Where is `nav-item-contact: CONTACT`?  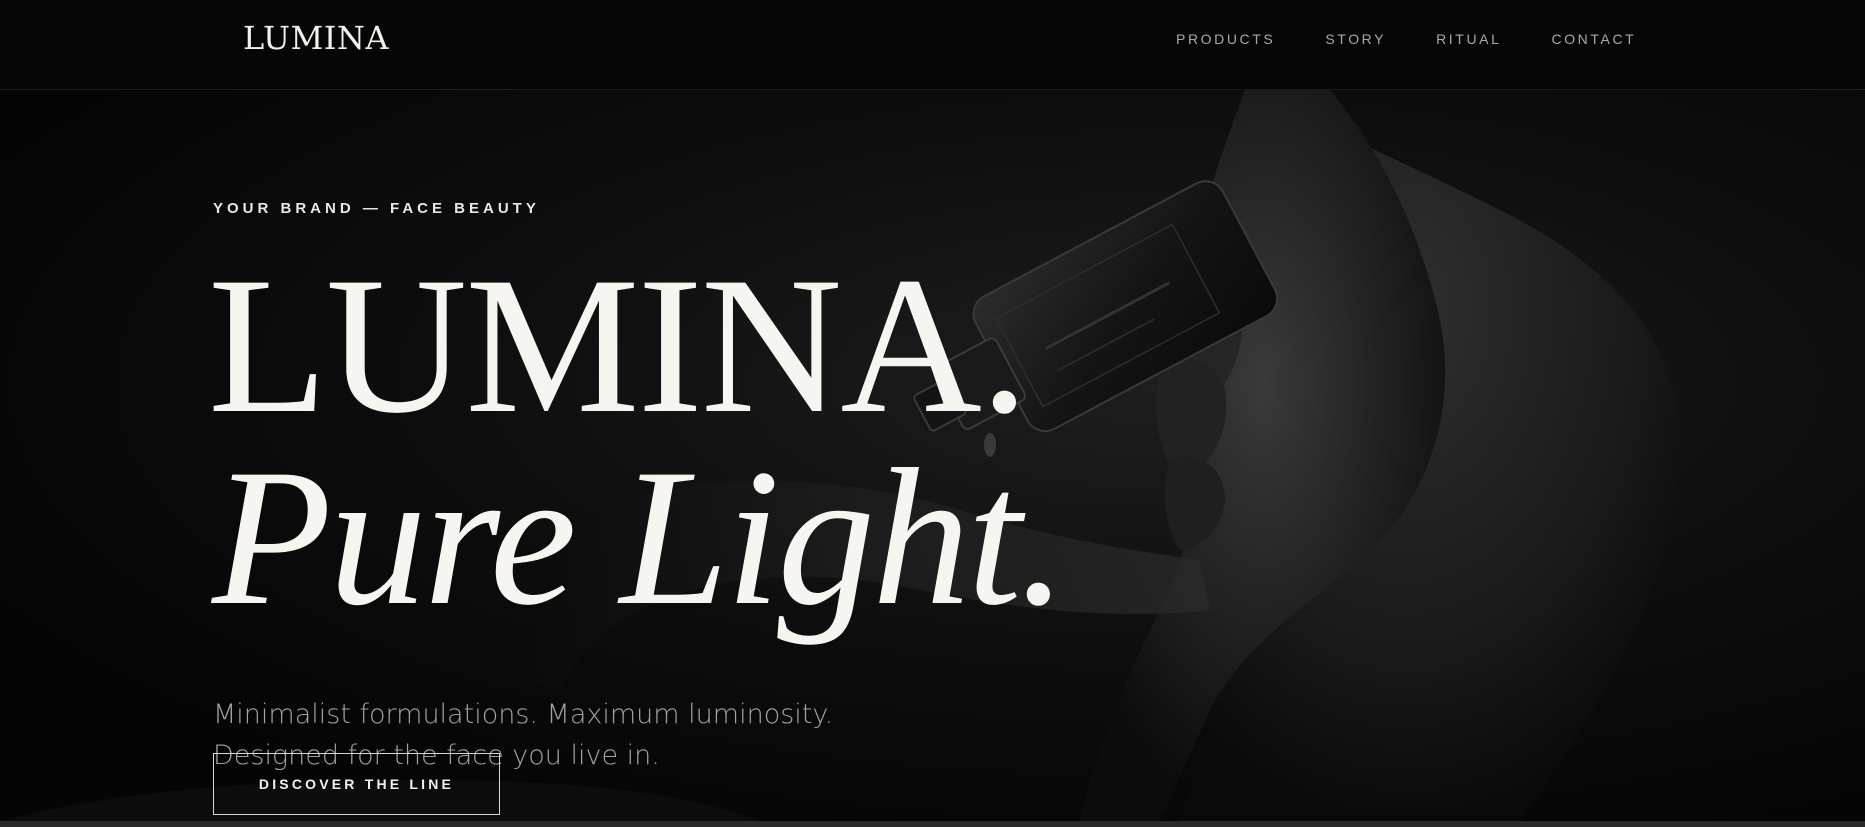
nav-item-contact: CONTACT is located at coordinates (1593, 39).